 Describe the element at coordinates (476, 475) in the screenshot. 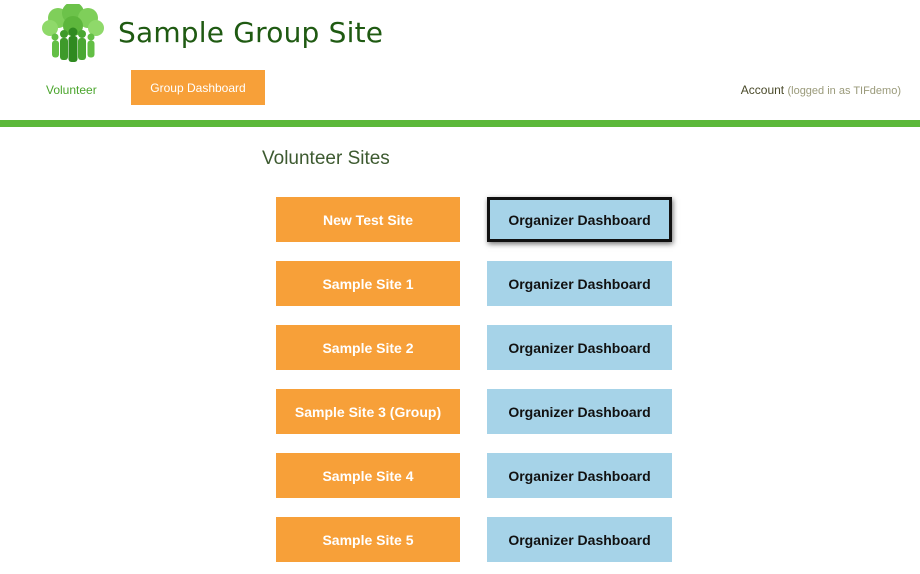

I see `site-row: Sample Site 4 Organizer Dashboard` at that location.